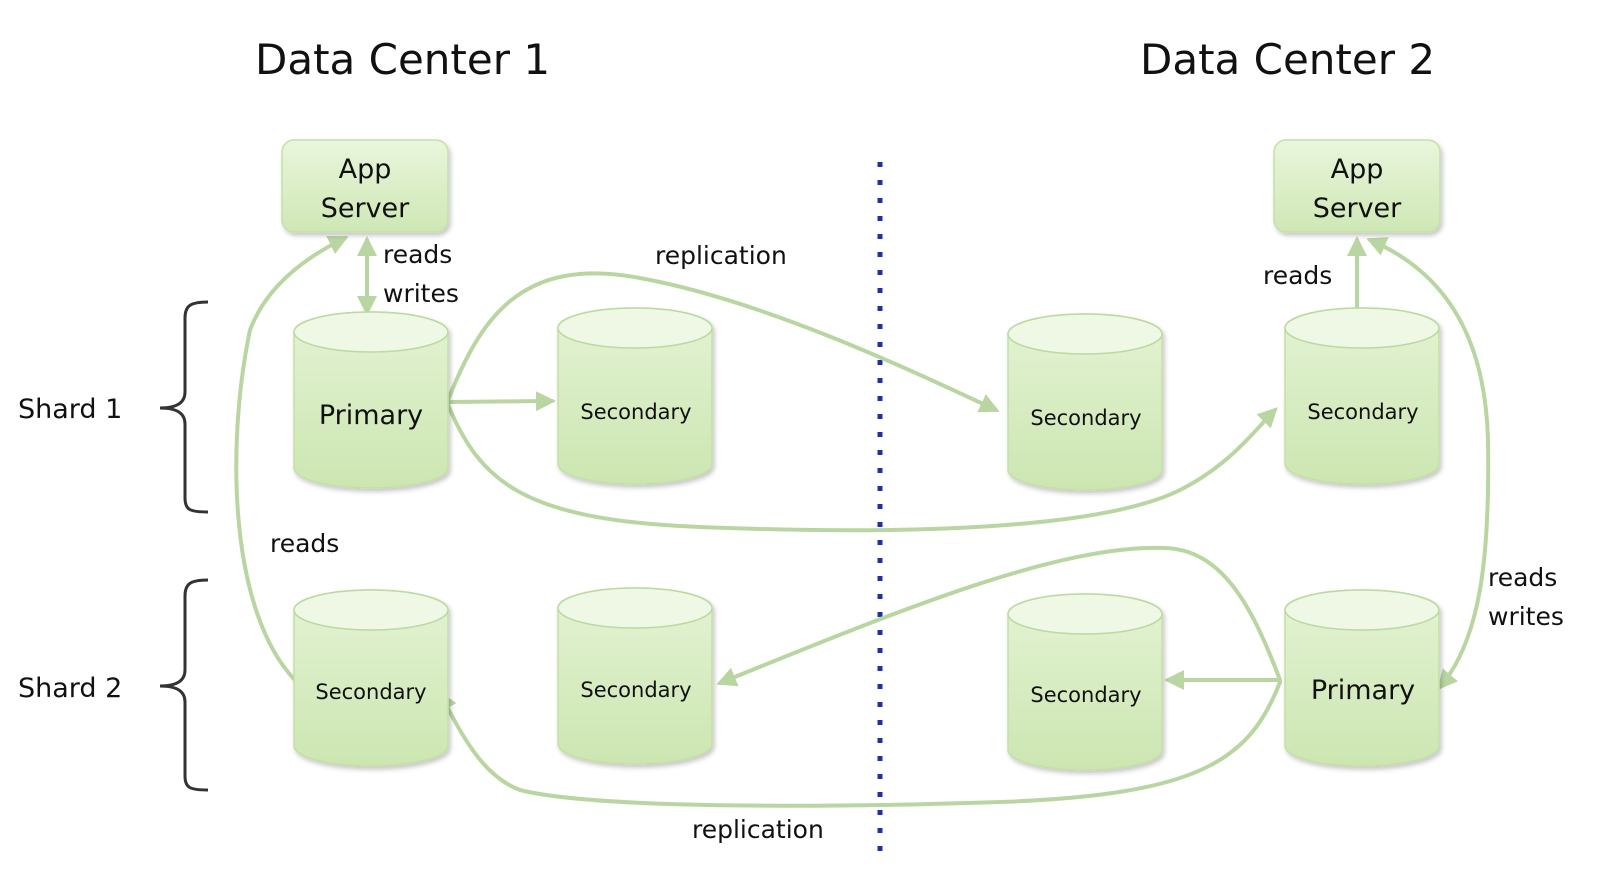  Describe the element at coordinates (721, 255) in the screenshot. I see `label-replication-top: replication` at that location.